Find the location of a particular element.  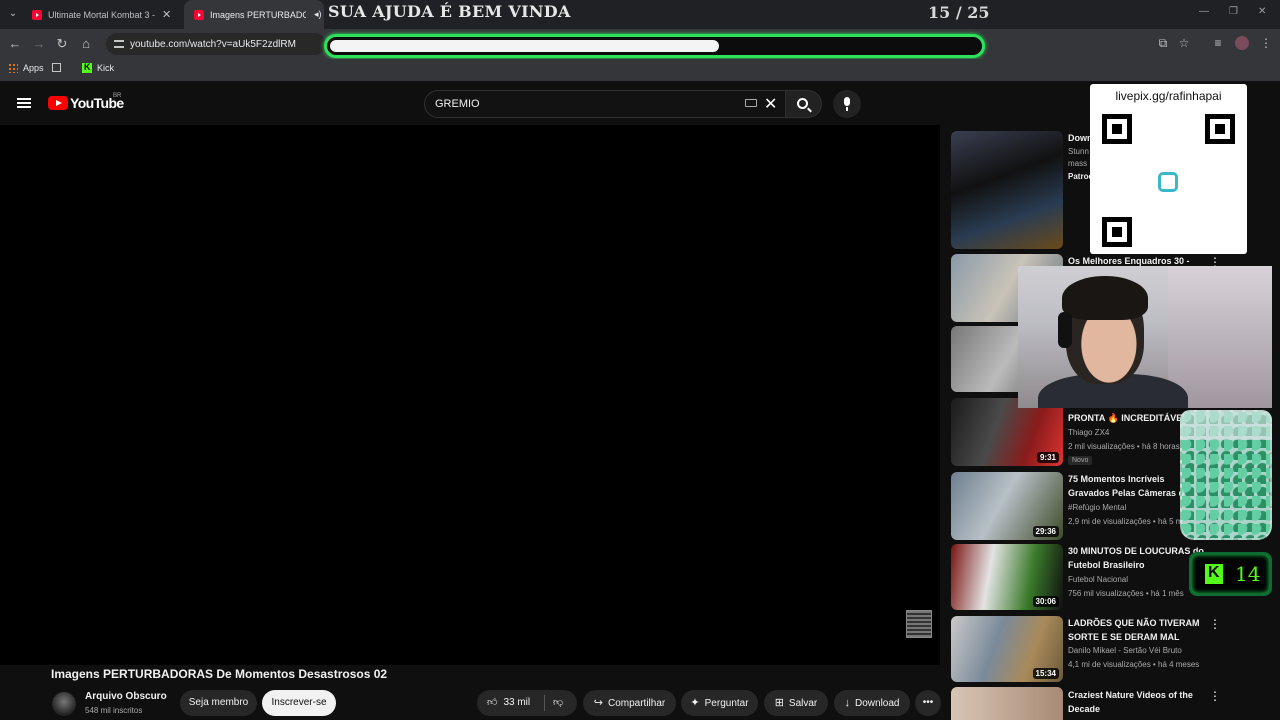

save-button: ⊞ Salvar is located at coordinates (796, 703).